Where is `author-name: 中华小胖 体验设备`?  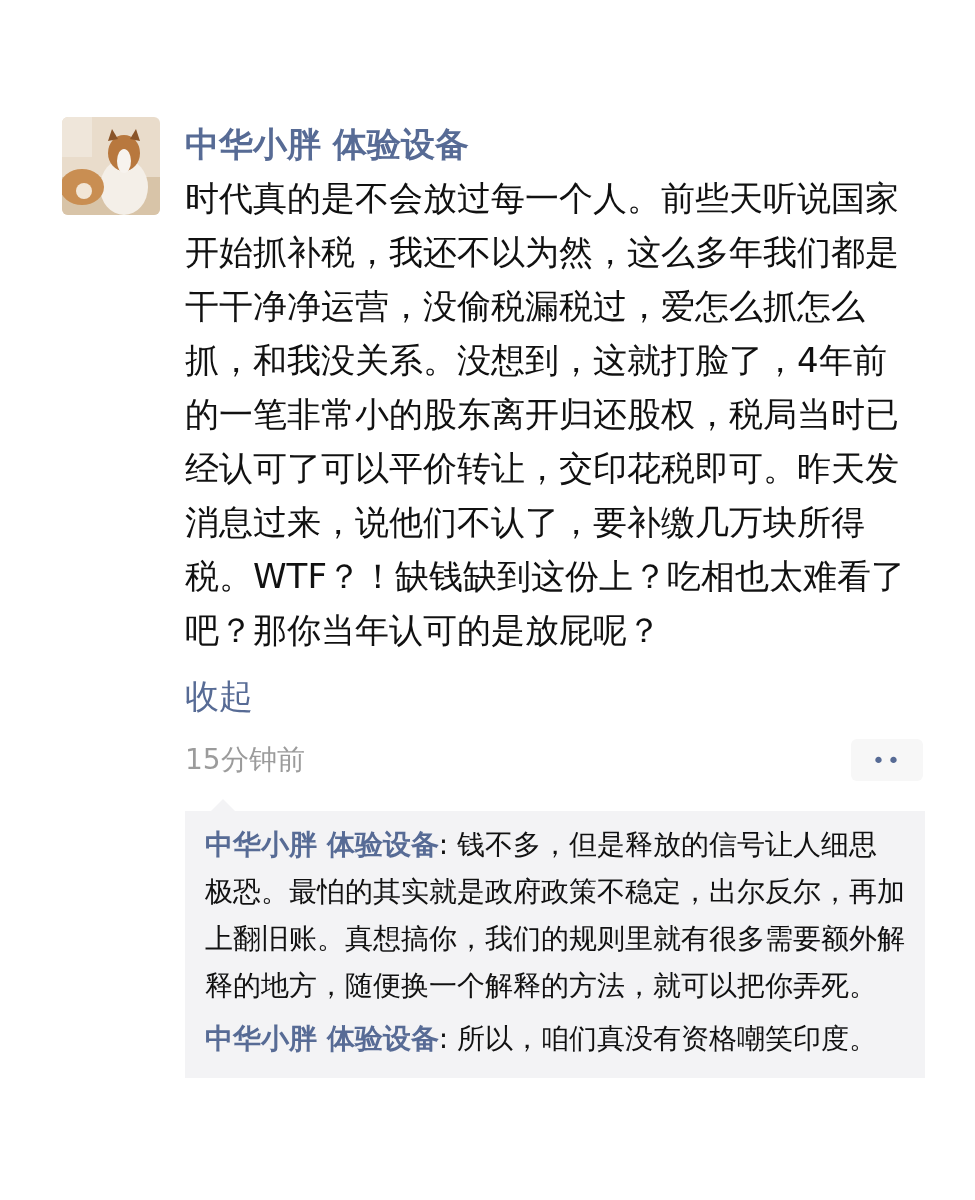
author-name: 中华小胖 体验设备 is located at coordinates (555, 144).